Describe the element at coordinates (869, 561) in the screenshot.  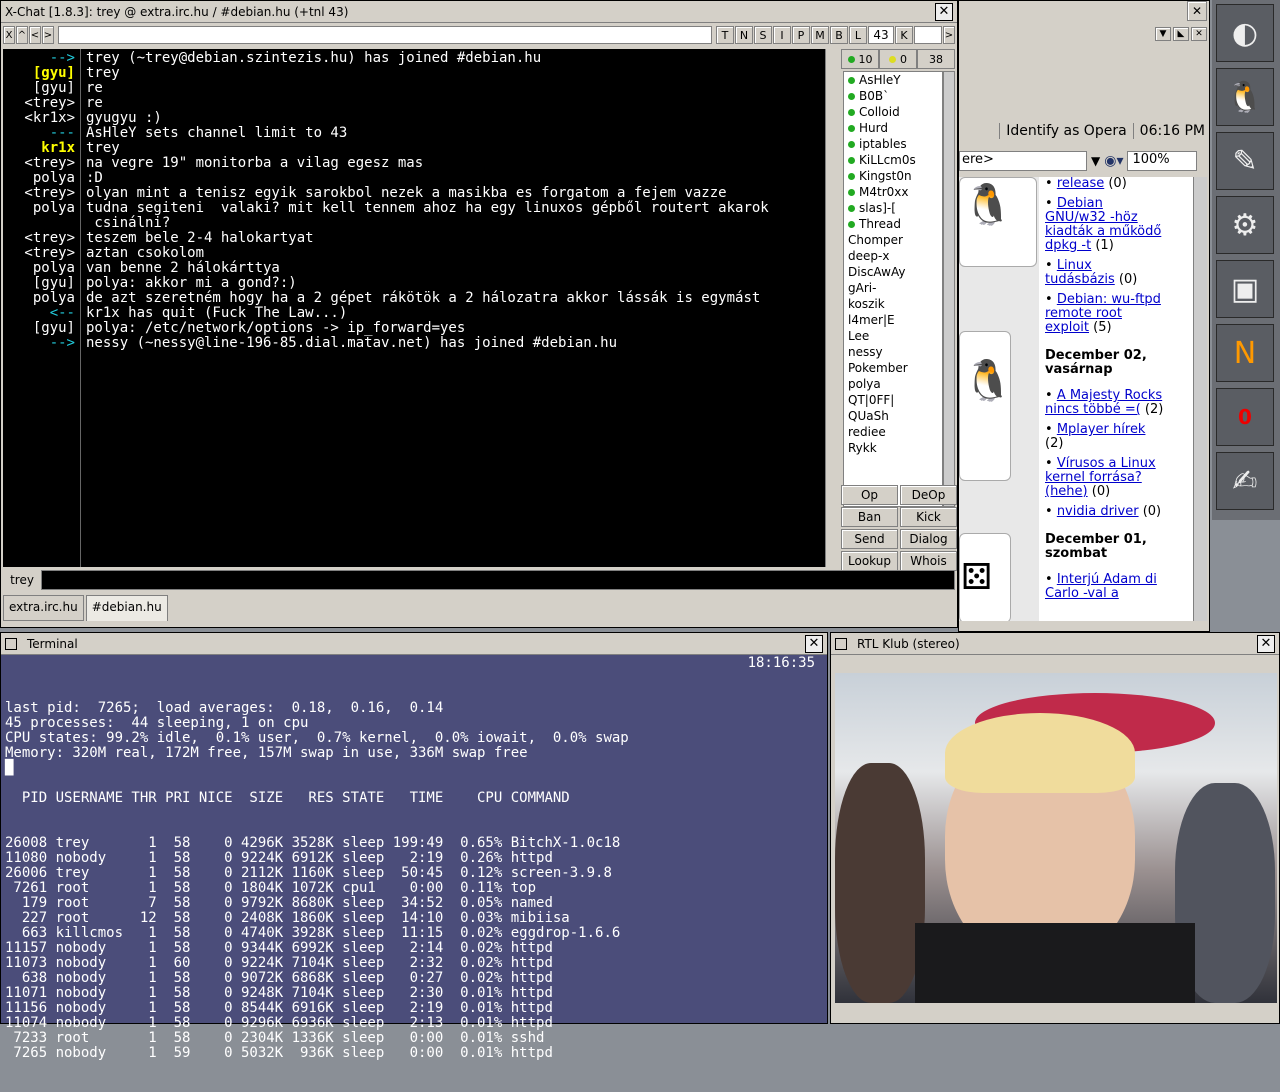
I see `lookup-button: Lookup` at that location.